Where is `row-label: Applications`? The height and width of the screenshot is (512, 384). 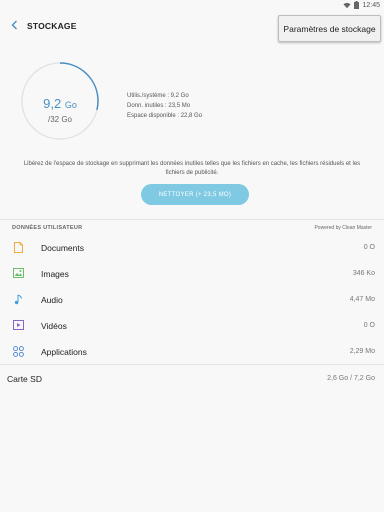
row-label: Applications is located at coordinates (64, 352).